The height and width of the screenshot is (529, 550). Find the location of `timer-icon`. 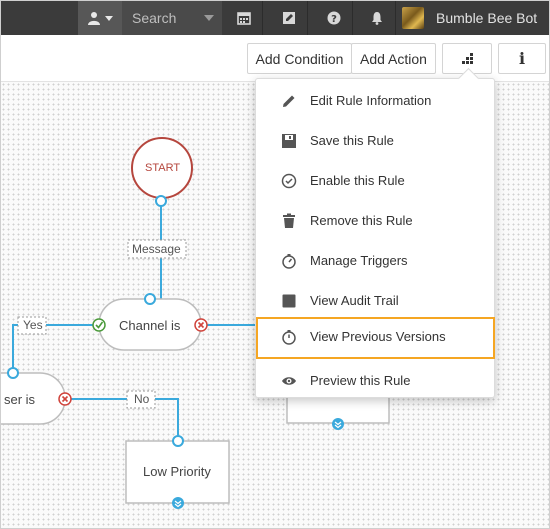

timer-icon is located at coordinates (289, 337).